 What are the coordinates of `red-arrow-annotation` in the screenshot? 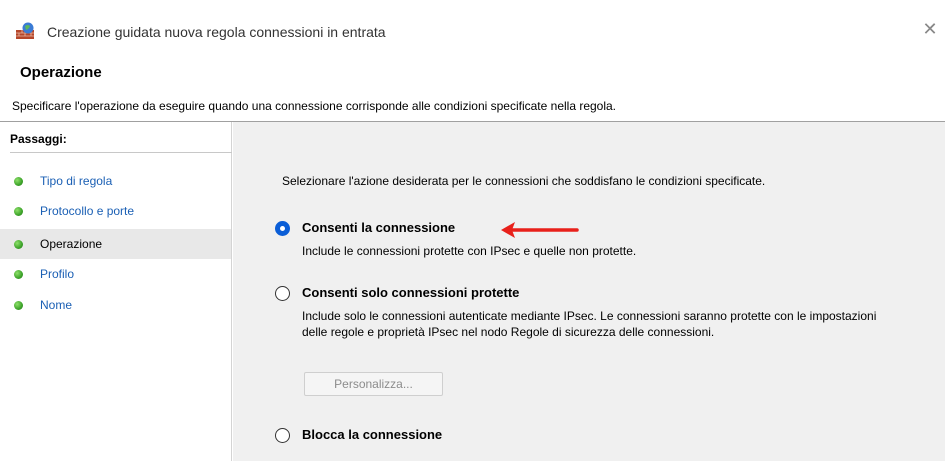 It's located at (540, 230).